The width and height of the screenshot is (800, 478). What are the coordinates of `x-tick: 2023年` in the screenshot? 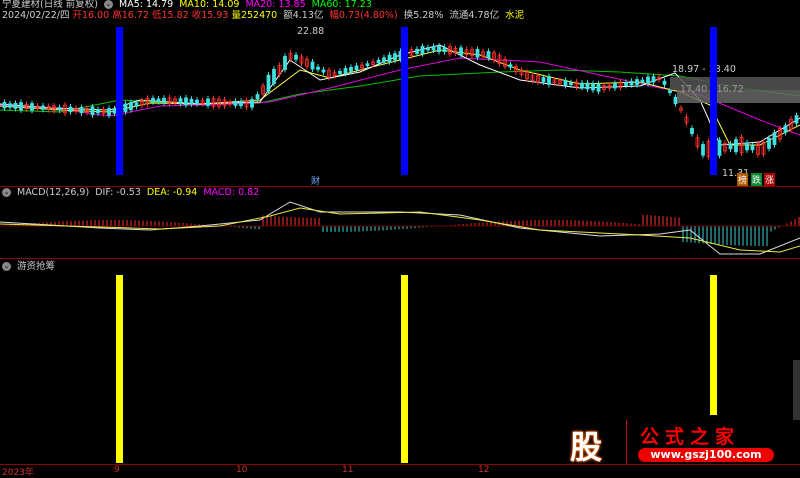 It's located at (18, 473).